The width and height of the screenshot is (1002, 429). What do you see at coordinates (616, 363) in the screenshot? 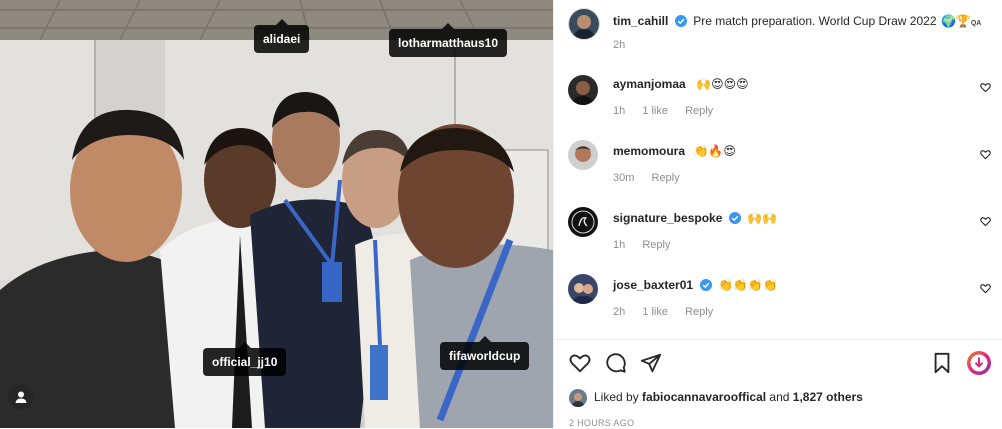
I see `comment-bubble-icon` at bounding box center [616, 363].